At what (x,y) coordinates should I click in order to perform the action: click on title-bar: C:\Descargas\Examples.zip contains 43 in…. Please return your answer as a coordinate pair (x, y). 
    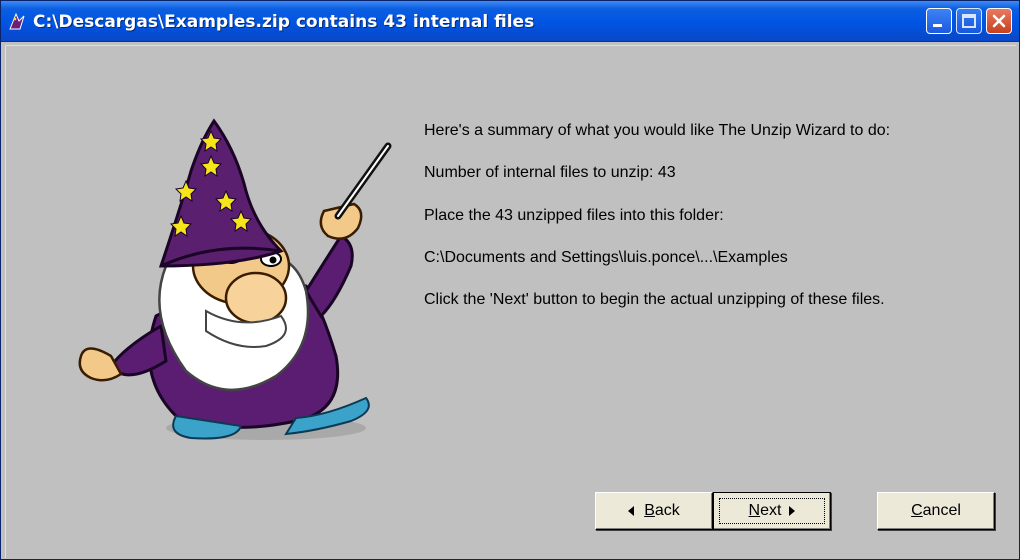
    Looking at the image, I should click on (510, 21).